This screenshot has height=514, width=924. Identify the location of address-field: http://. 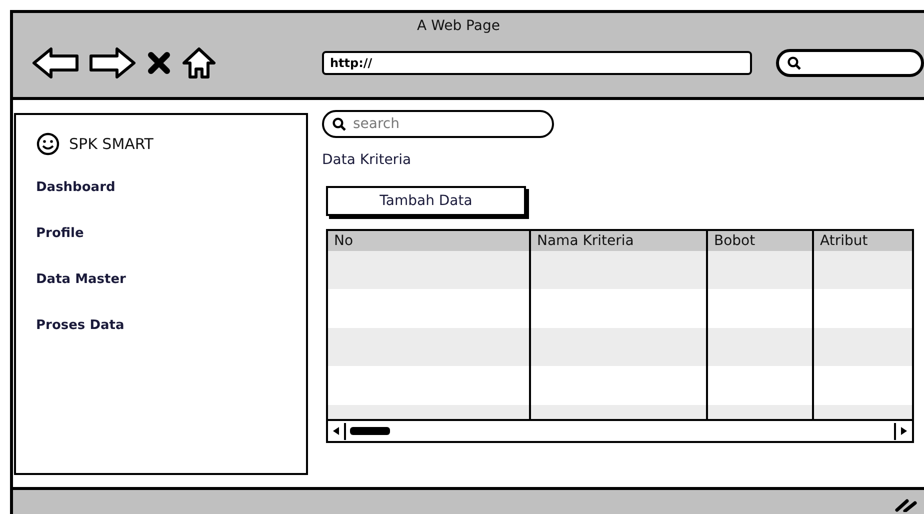
(537, 63).